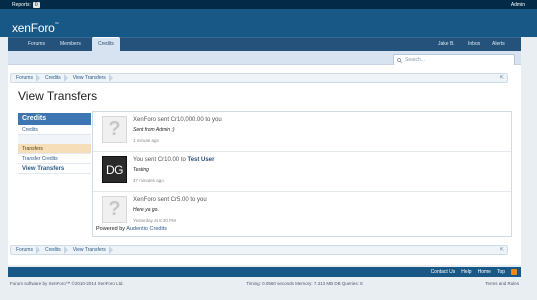 The height and width of the screenshot is (300, 537). What do you see at coordinates (446, 44) in the screenshot?
I see `nav-jake-b: Jake B.` at bounding box center [446, 44].